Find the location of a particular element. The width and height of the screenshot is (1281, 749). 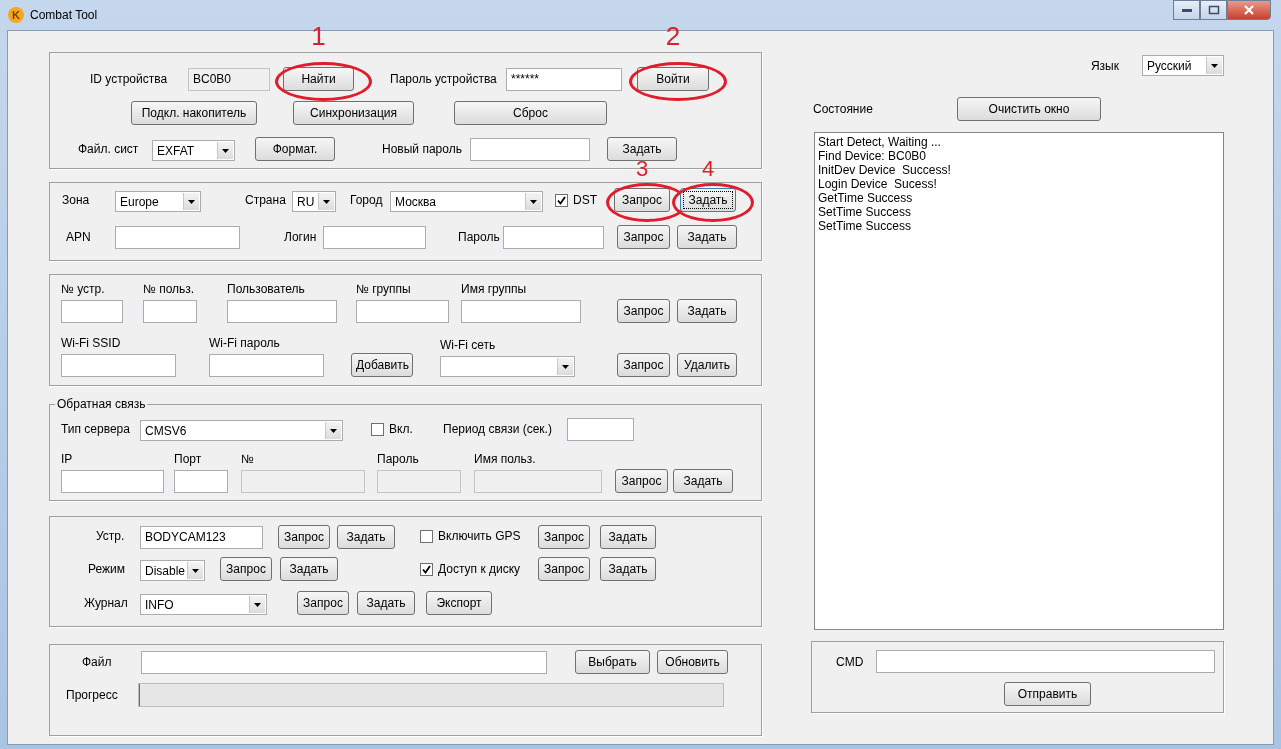

checkbox: Вкл. is located at coordinates (396, 429).